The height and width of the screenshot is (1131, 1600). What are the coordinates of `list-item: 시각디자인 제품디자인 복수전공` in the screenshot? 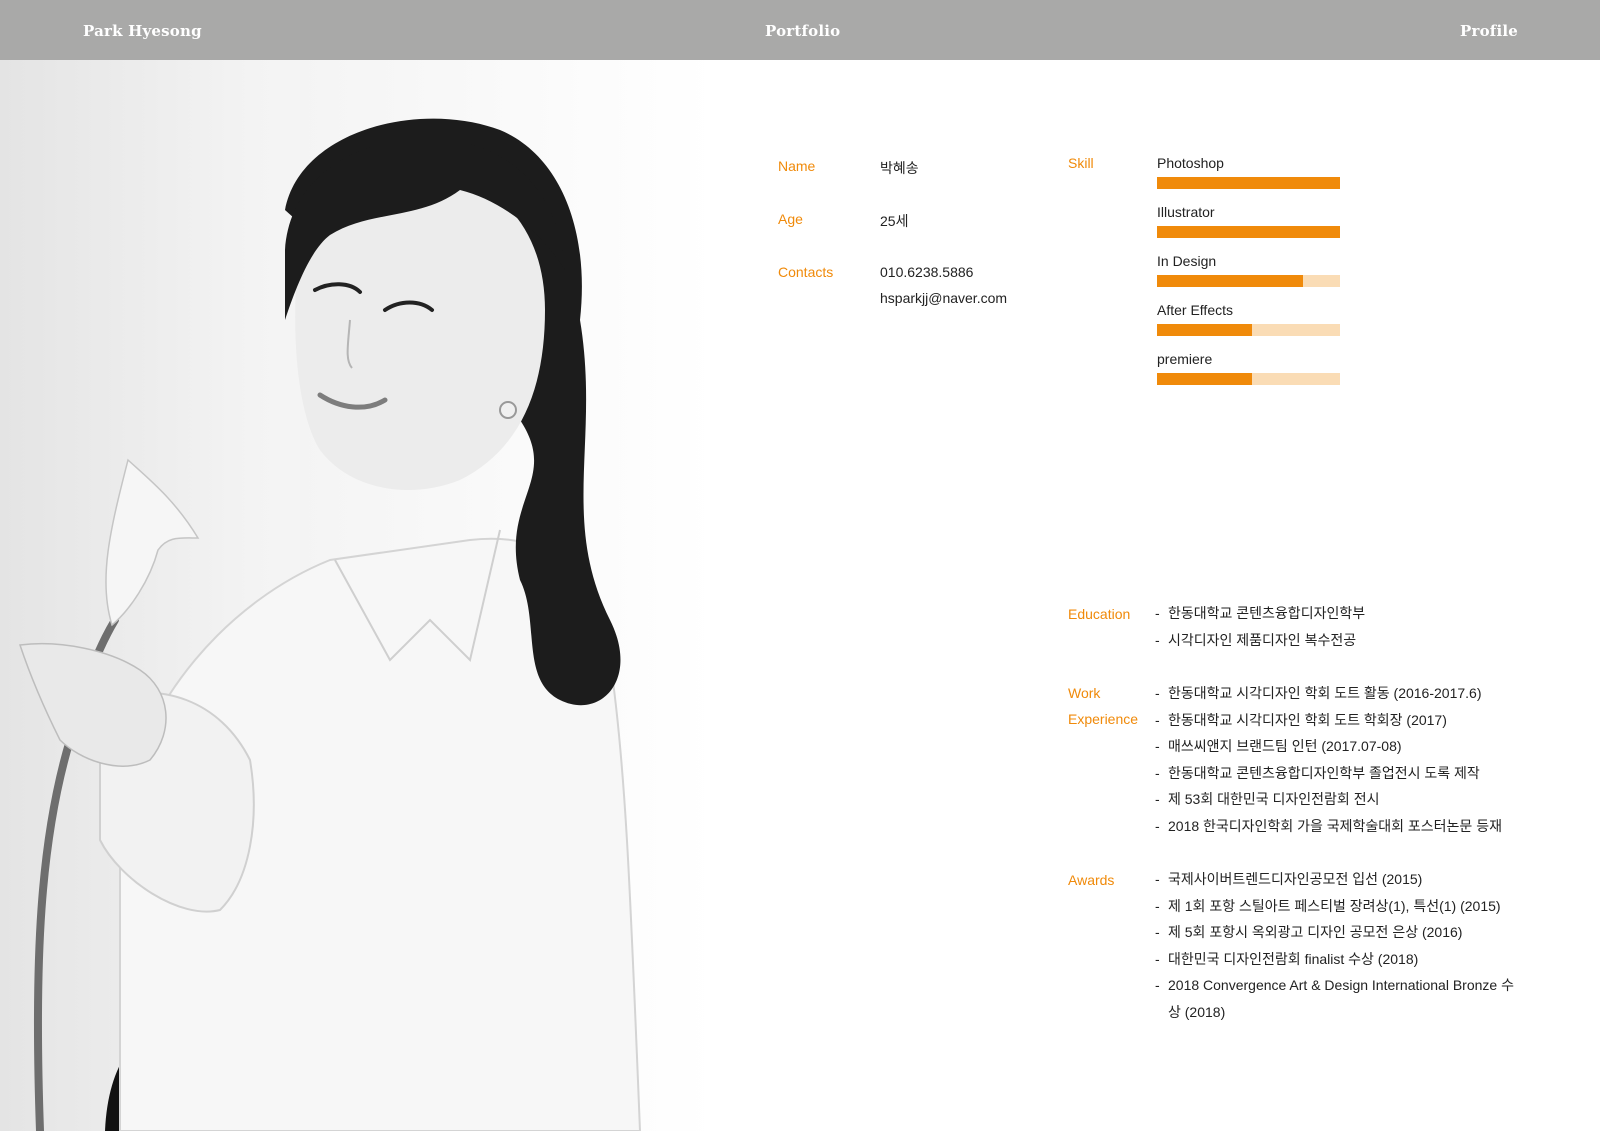 It's located at (1260, 640).